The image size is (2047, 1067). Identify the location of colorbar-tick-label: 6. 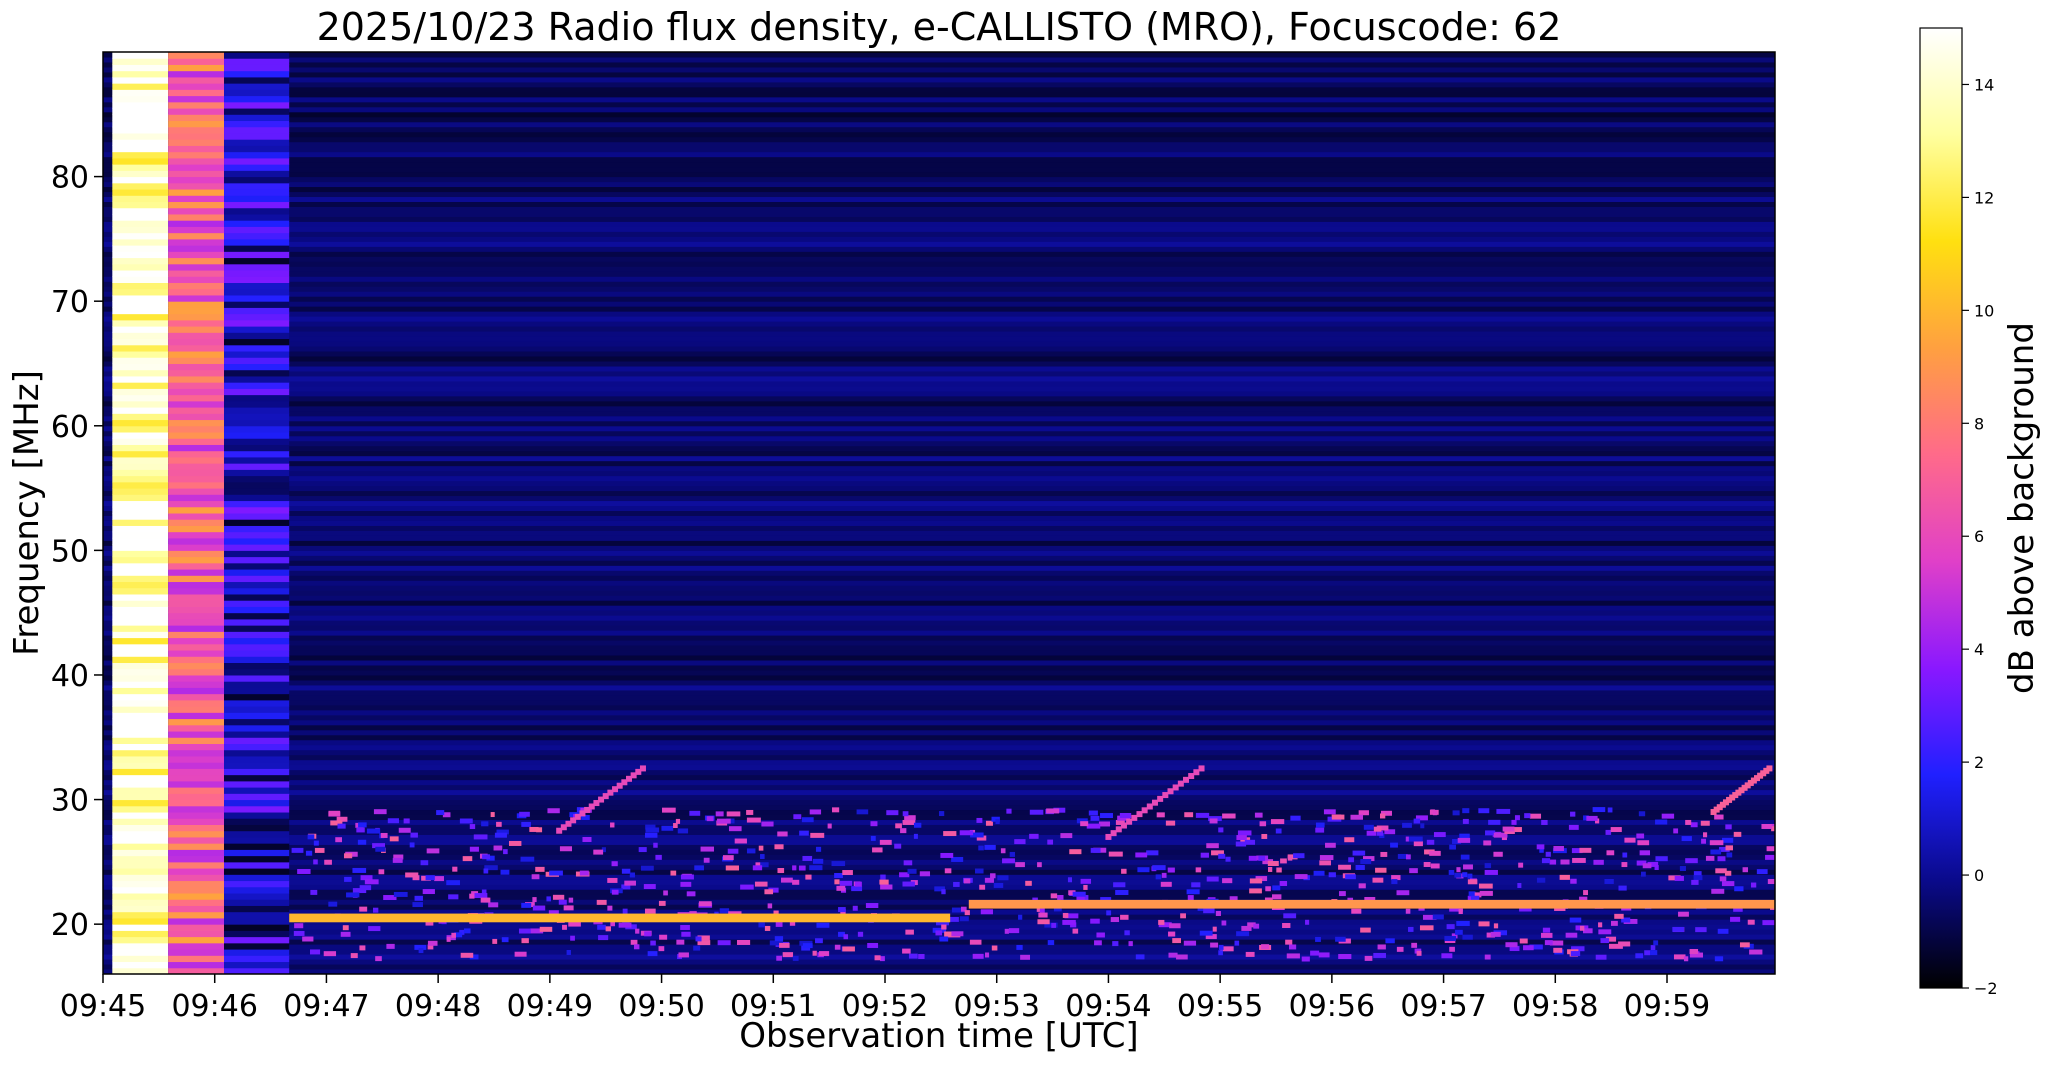
(1979, 536).